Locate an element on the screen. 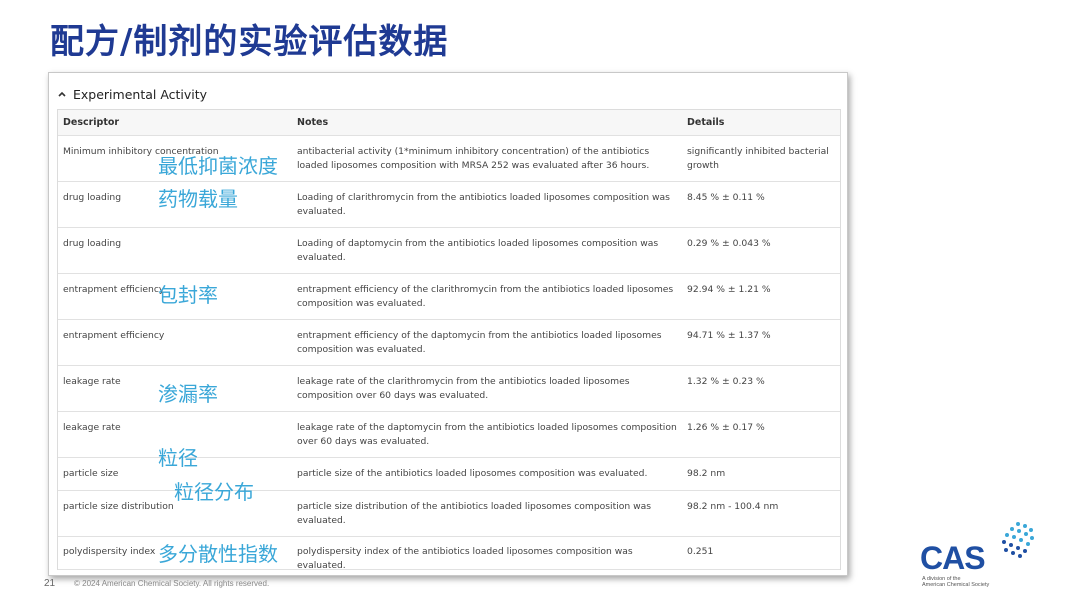 The image size is (1080, 608). annotation-leakage: 渗漏率 is located at coordinates (188, 394).